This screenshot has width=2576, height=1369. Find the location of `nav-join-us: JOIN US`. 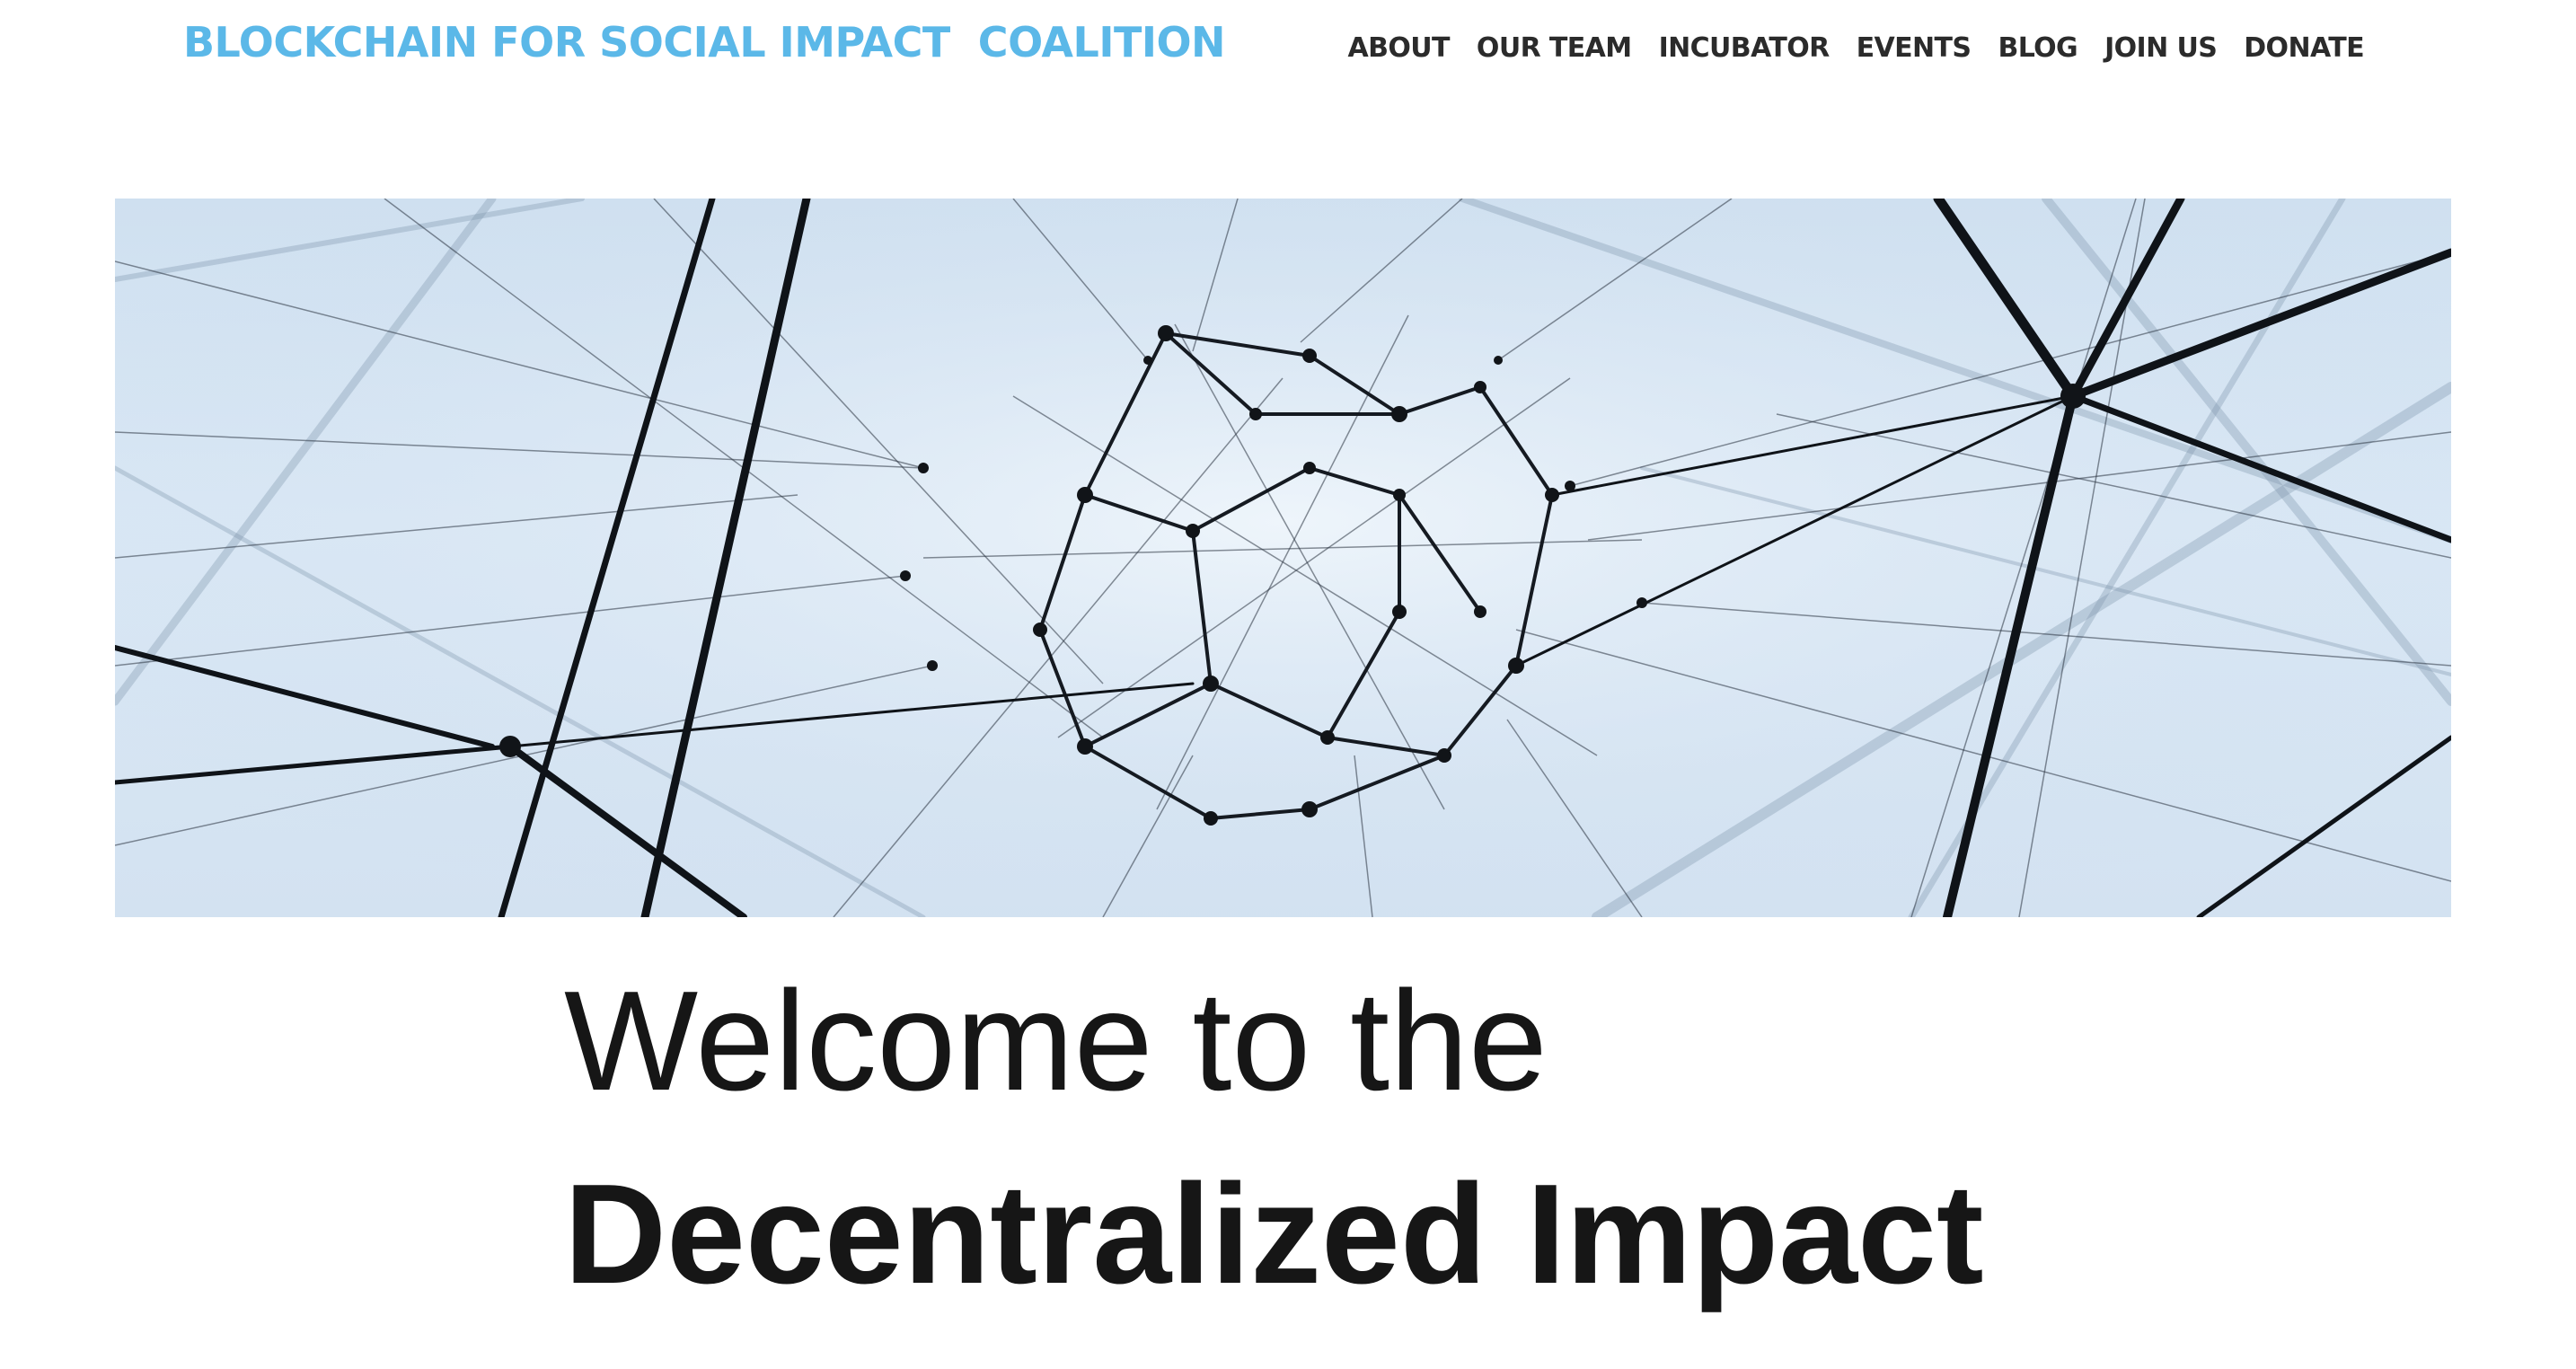

nav-join-us: JOIN US is located at coordinates (2161, 48).